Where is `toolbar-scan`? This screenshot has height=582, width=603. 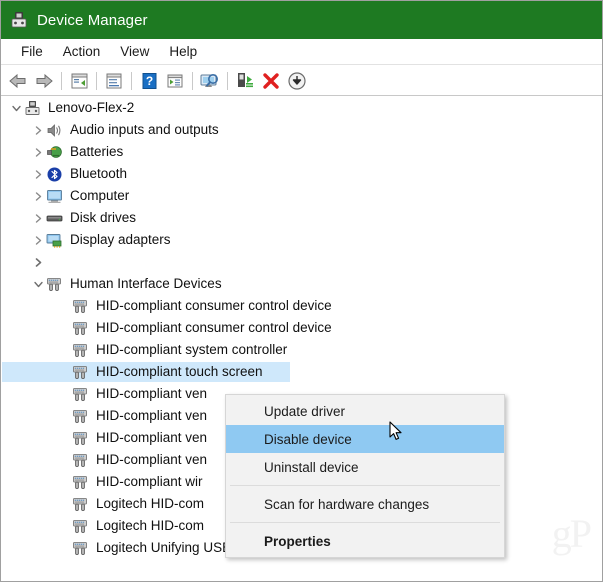 toolbar-scan is located at coordinates (175, 81).